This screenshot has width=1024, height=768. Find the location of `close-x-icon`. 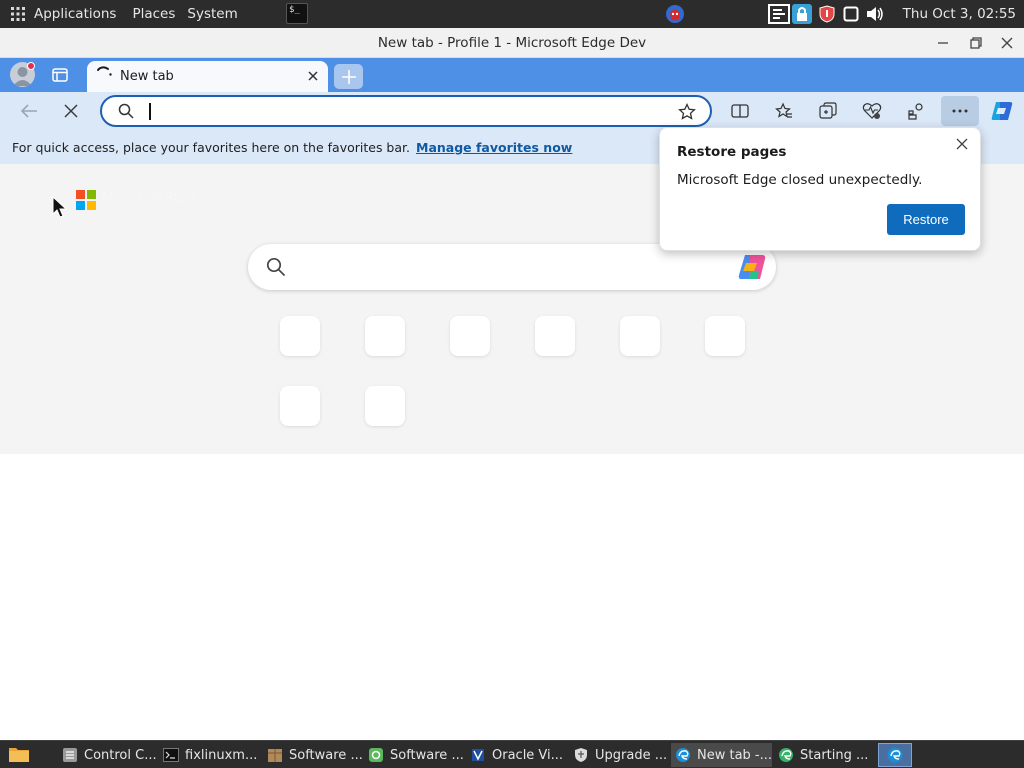

close-x-icon is located at coordinates (71, 111).